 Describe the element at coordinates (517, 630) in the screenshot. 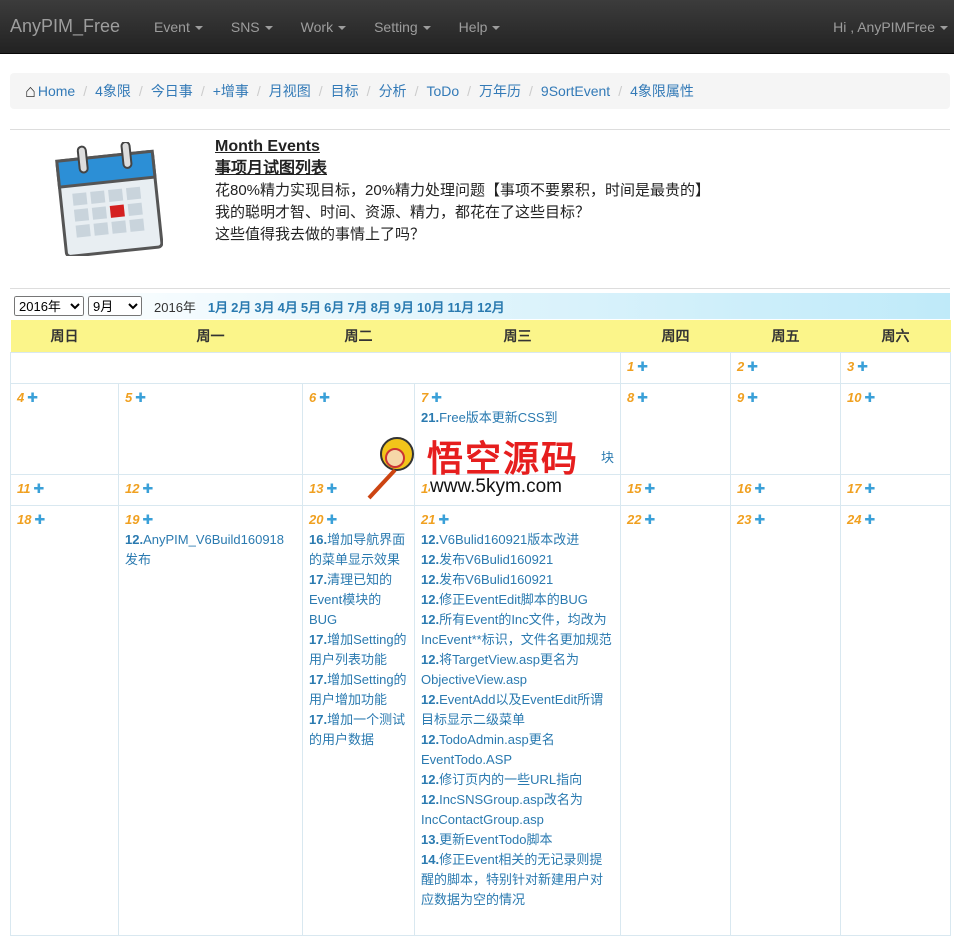

I see `event-link: 12.所有Event的Inc文件，均改为IncEvent**标识，文件名更加规范` at that location.